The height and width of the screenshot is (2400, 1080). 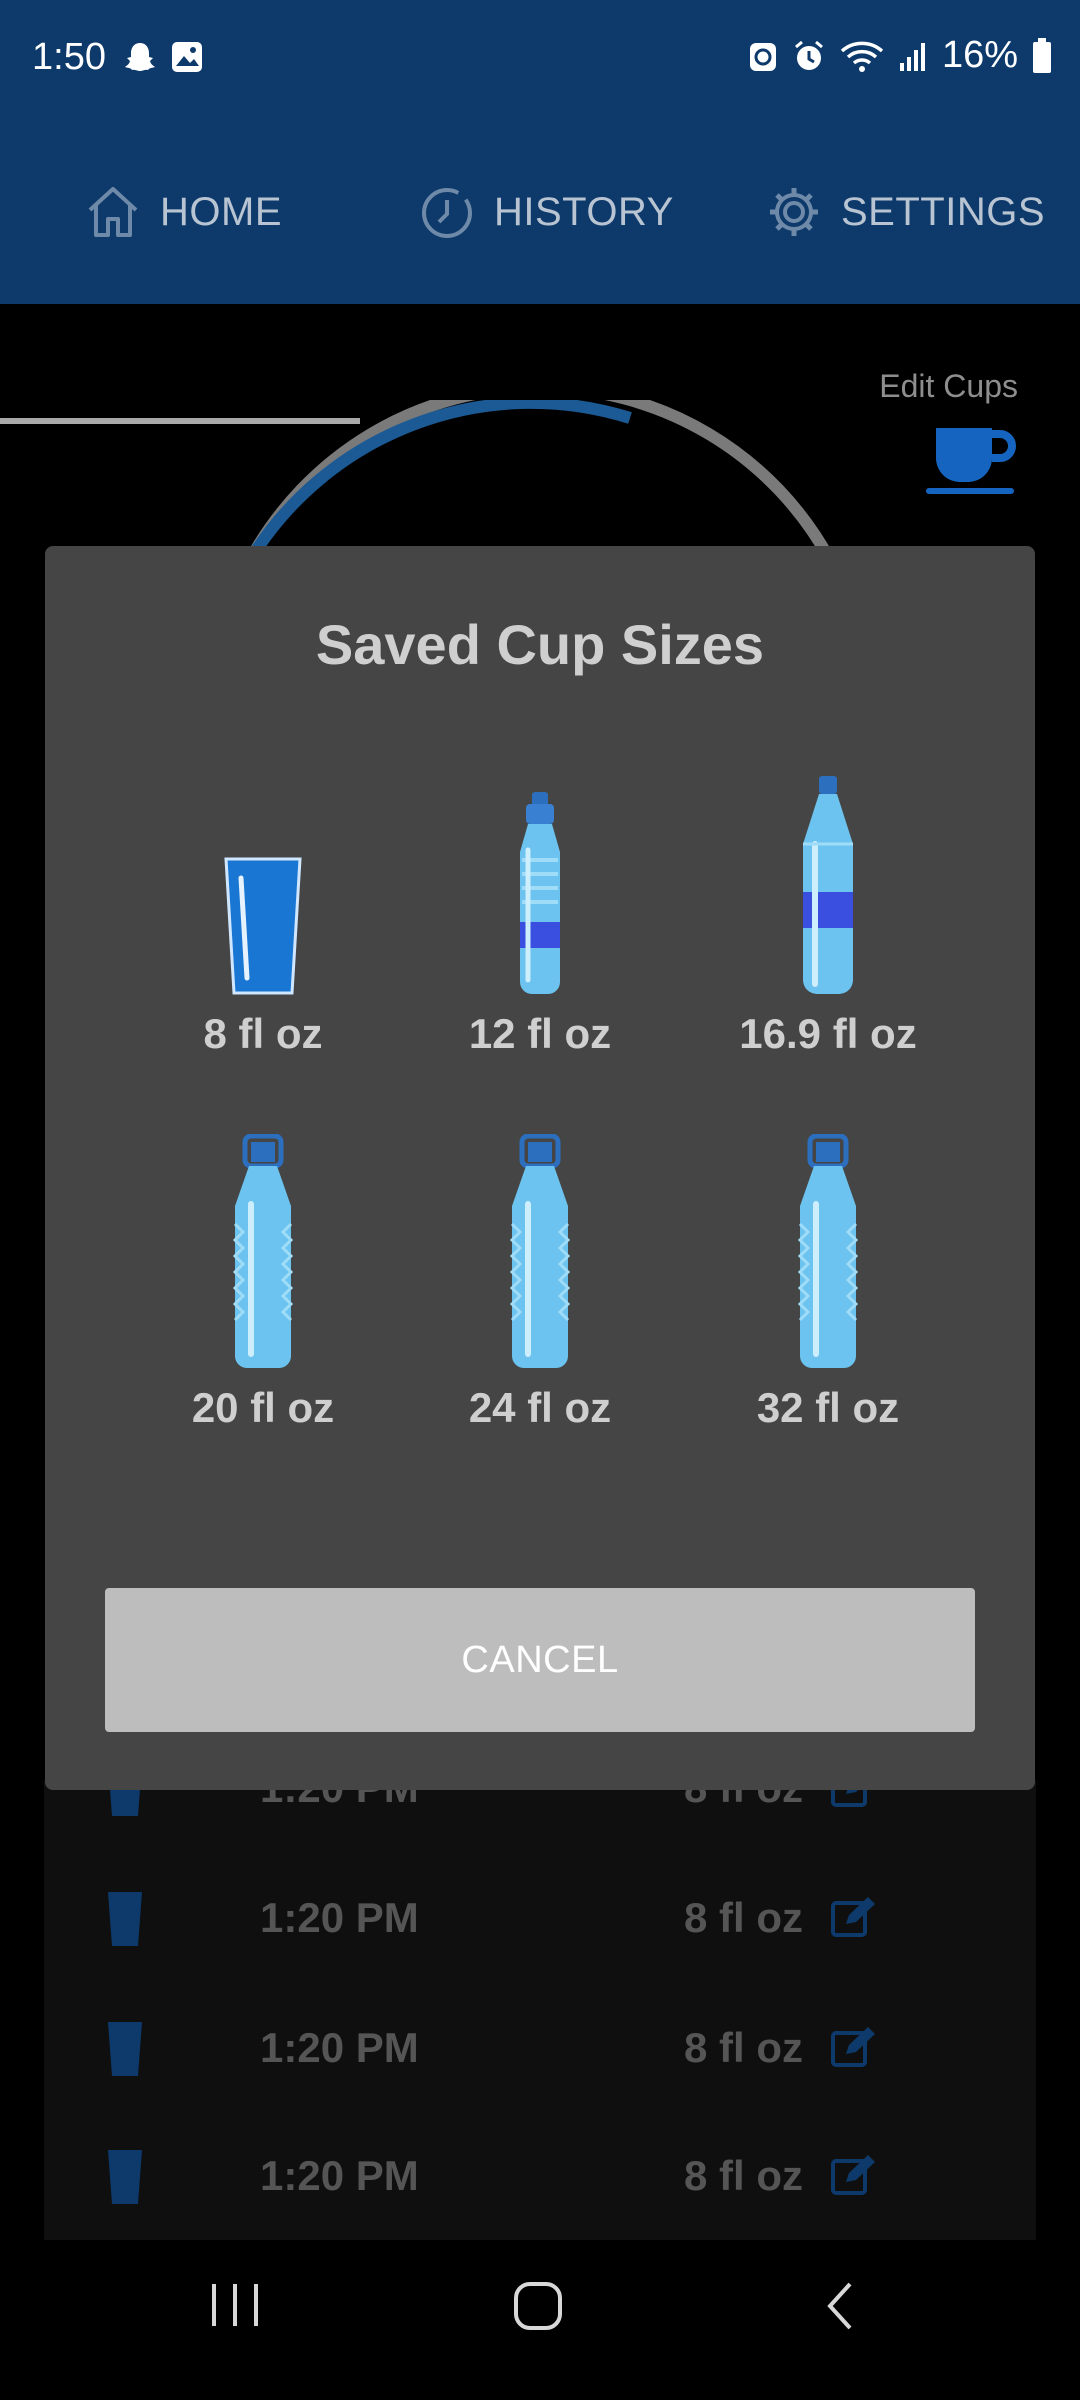 I want to click on tab-home: HOME, so click(x=183, y=212).